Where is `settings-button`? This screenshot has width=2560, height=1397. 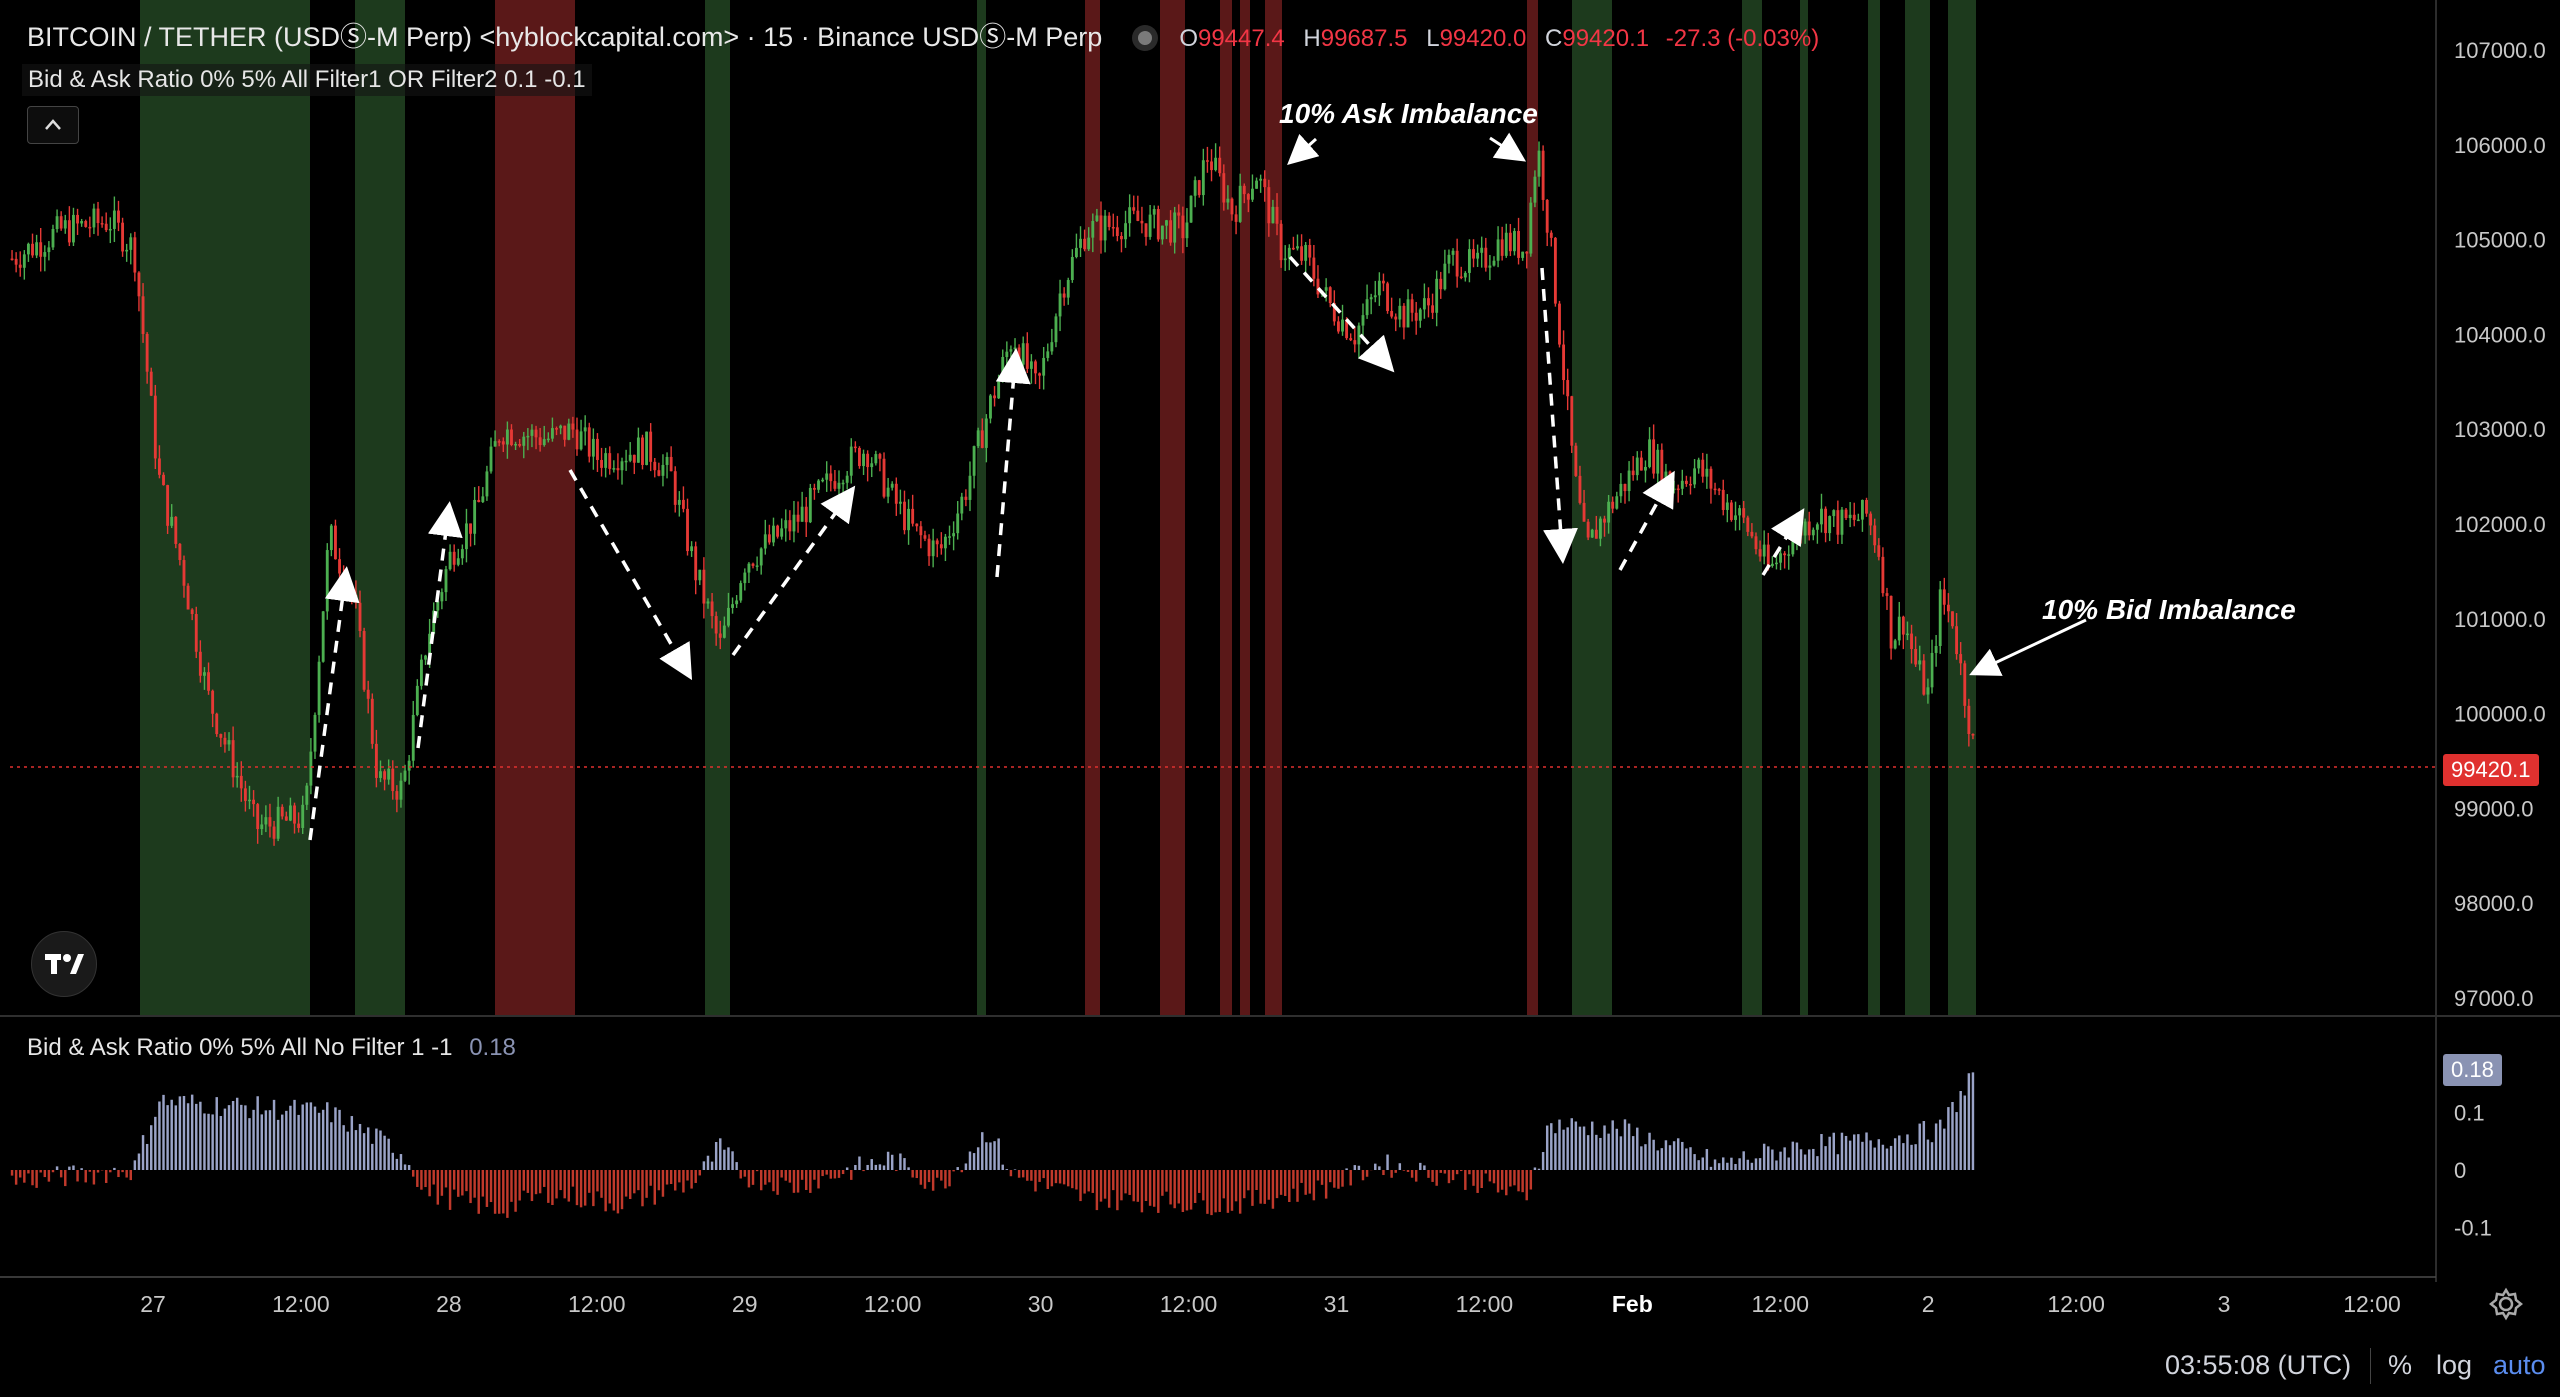
settings-button is located at coordinates (2506, 1304).